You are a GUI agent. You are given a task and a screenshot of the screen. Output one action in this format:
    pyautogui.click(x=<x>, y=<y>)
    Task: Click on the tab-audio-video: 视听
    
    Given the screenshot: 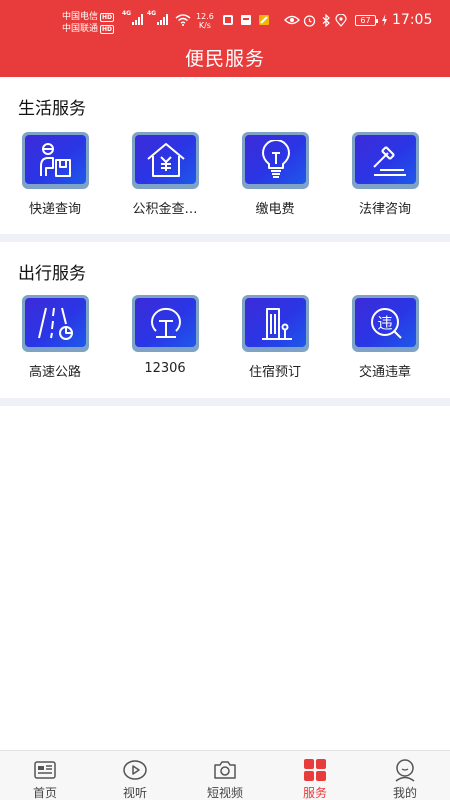 What is the action you would take?
    pyautogui.click(x=135, y=775)
    